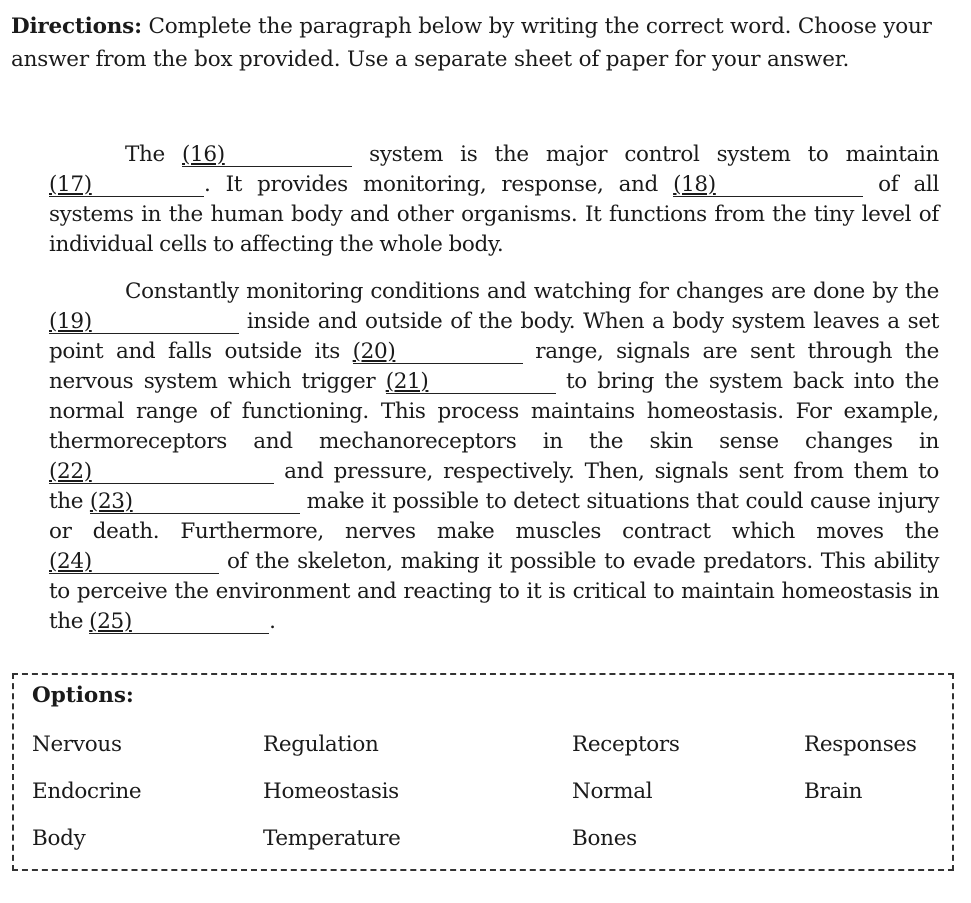  I want to click on blank-23: (23), so click(194, 502).